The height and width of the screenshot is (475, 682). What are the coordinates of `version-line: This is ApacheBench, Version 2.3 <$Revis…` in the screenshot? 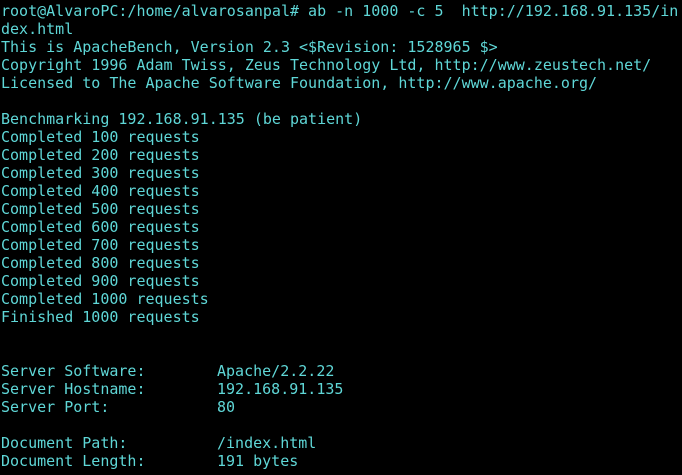 It's located at (249, 47).